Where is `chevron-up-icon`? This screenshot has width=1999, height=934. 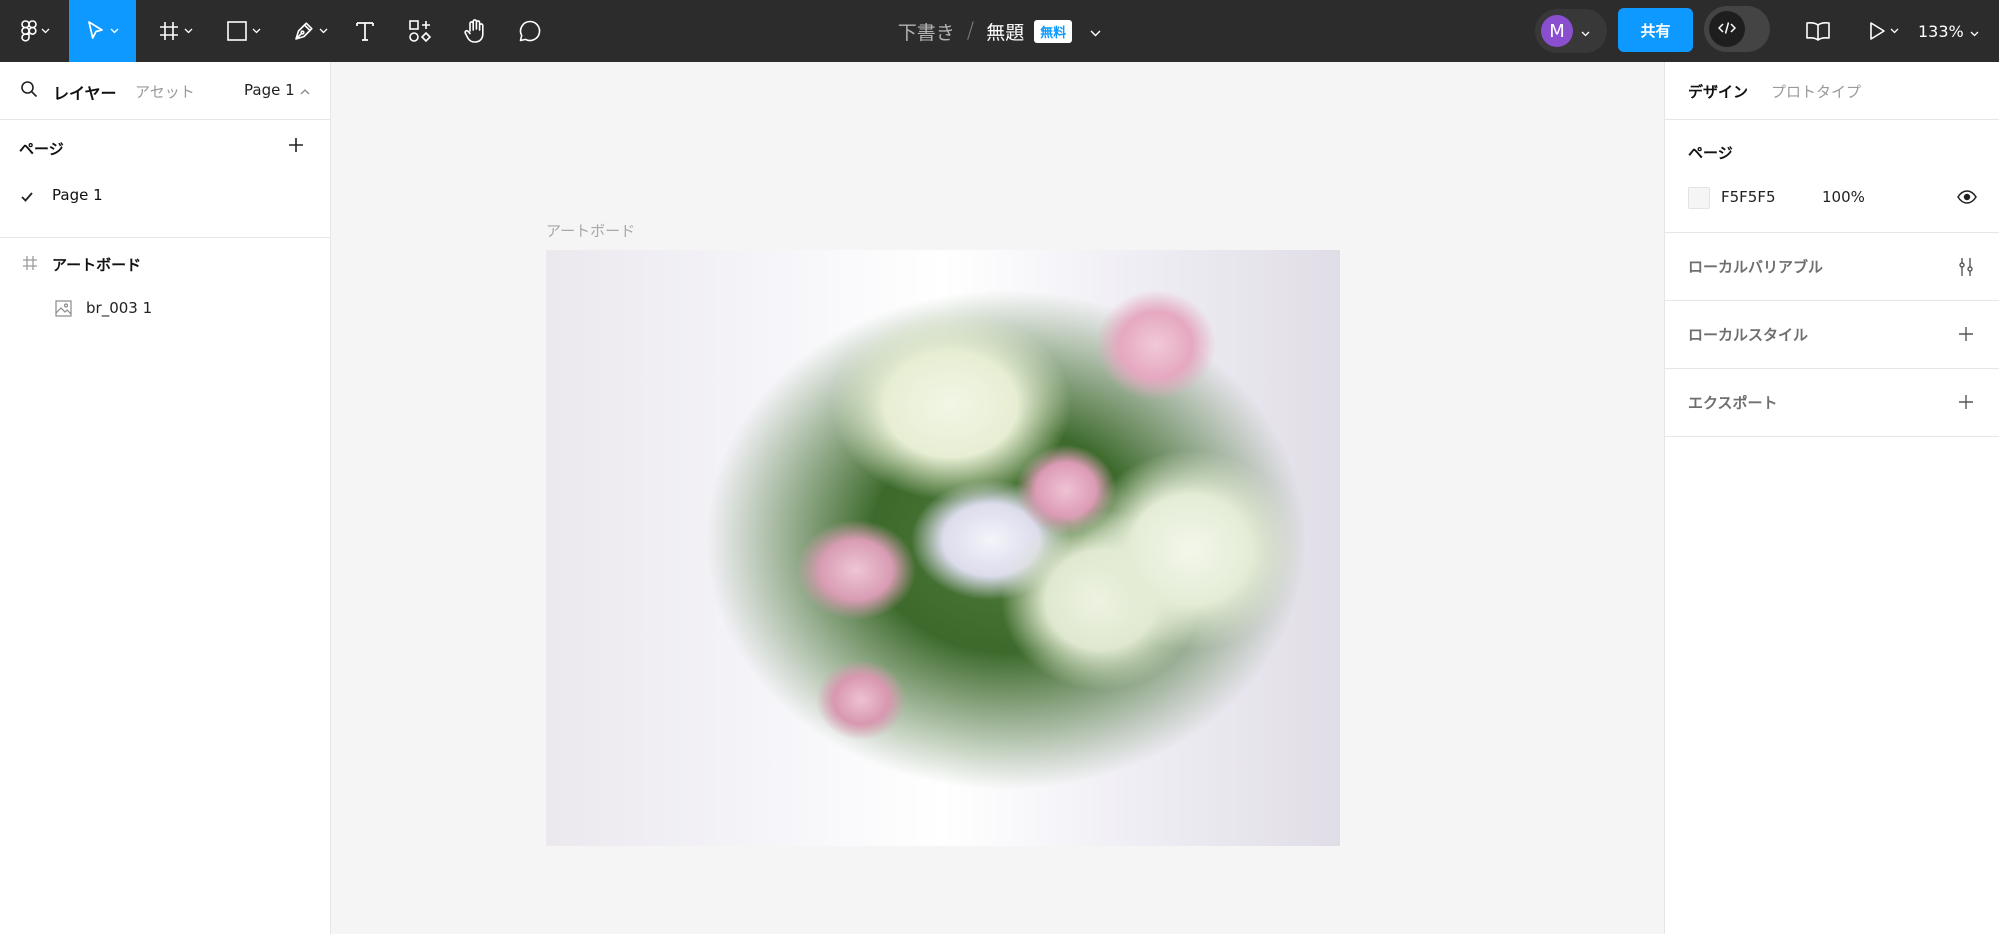
chevron-up-icon is located at coordinates (302, 90).